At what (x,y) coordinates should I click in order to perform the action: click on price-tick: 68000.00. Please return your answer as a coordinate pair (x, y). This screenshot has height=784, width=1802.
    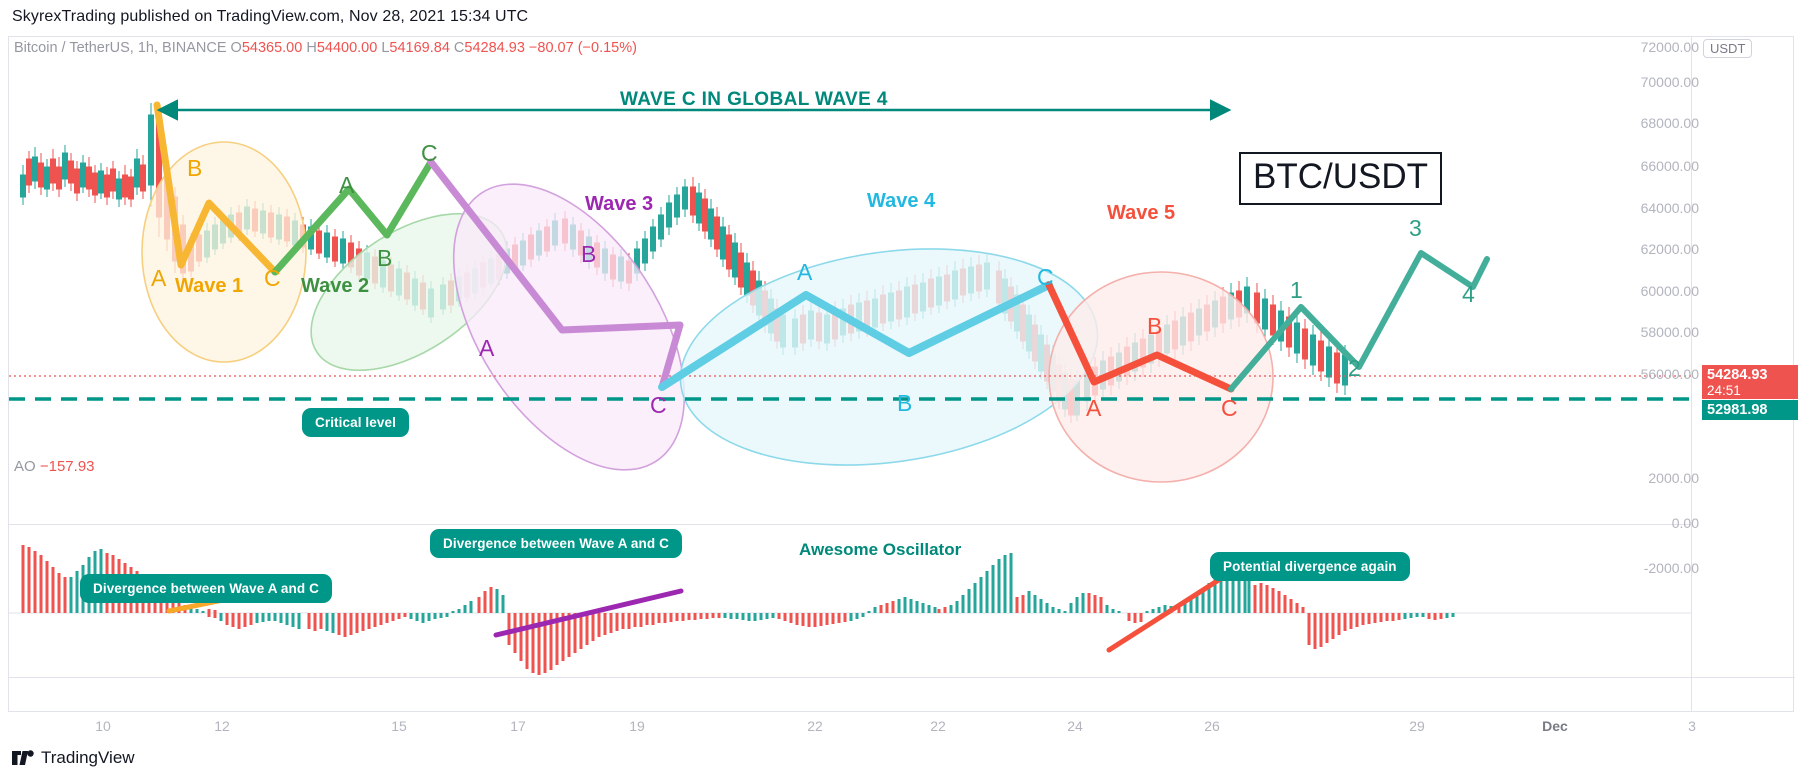
    Looking at the image, I should click on (1669, 123).